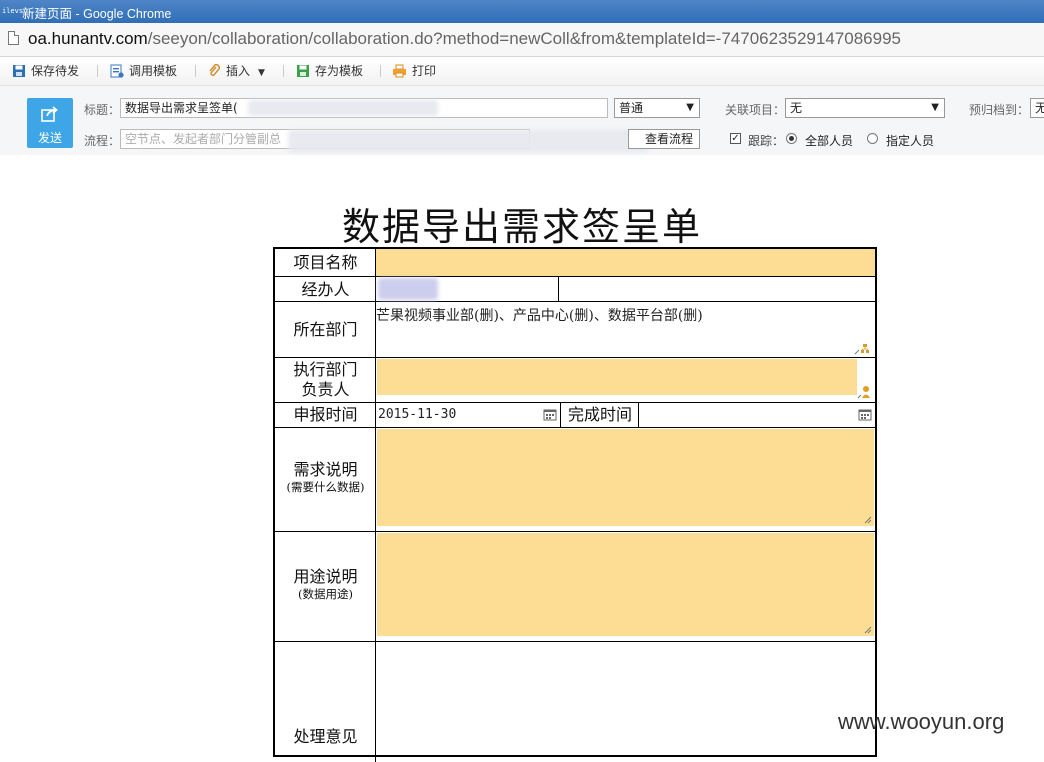 Image resolution: width=1044 pixels, height=762 pixels. Describe the element at coordinates (657, 108) in the screenshot. I see `priority-select: 普通 ▼` at that location.